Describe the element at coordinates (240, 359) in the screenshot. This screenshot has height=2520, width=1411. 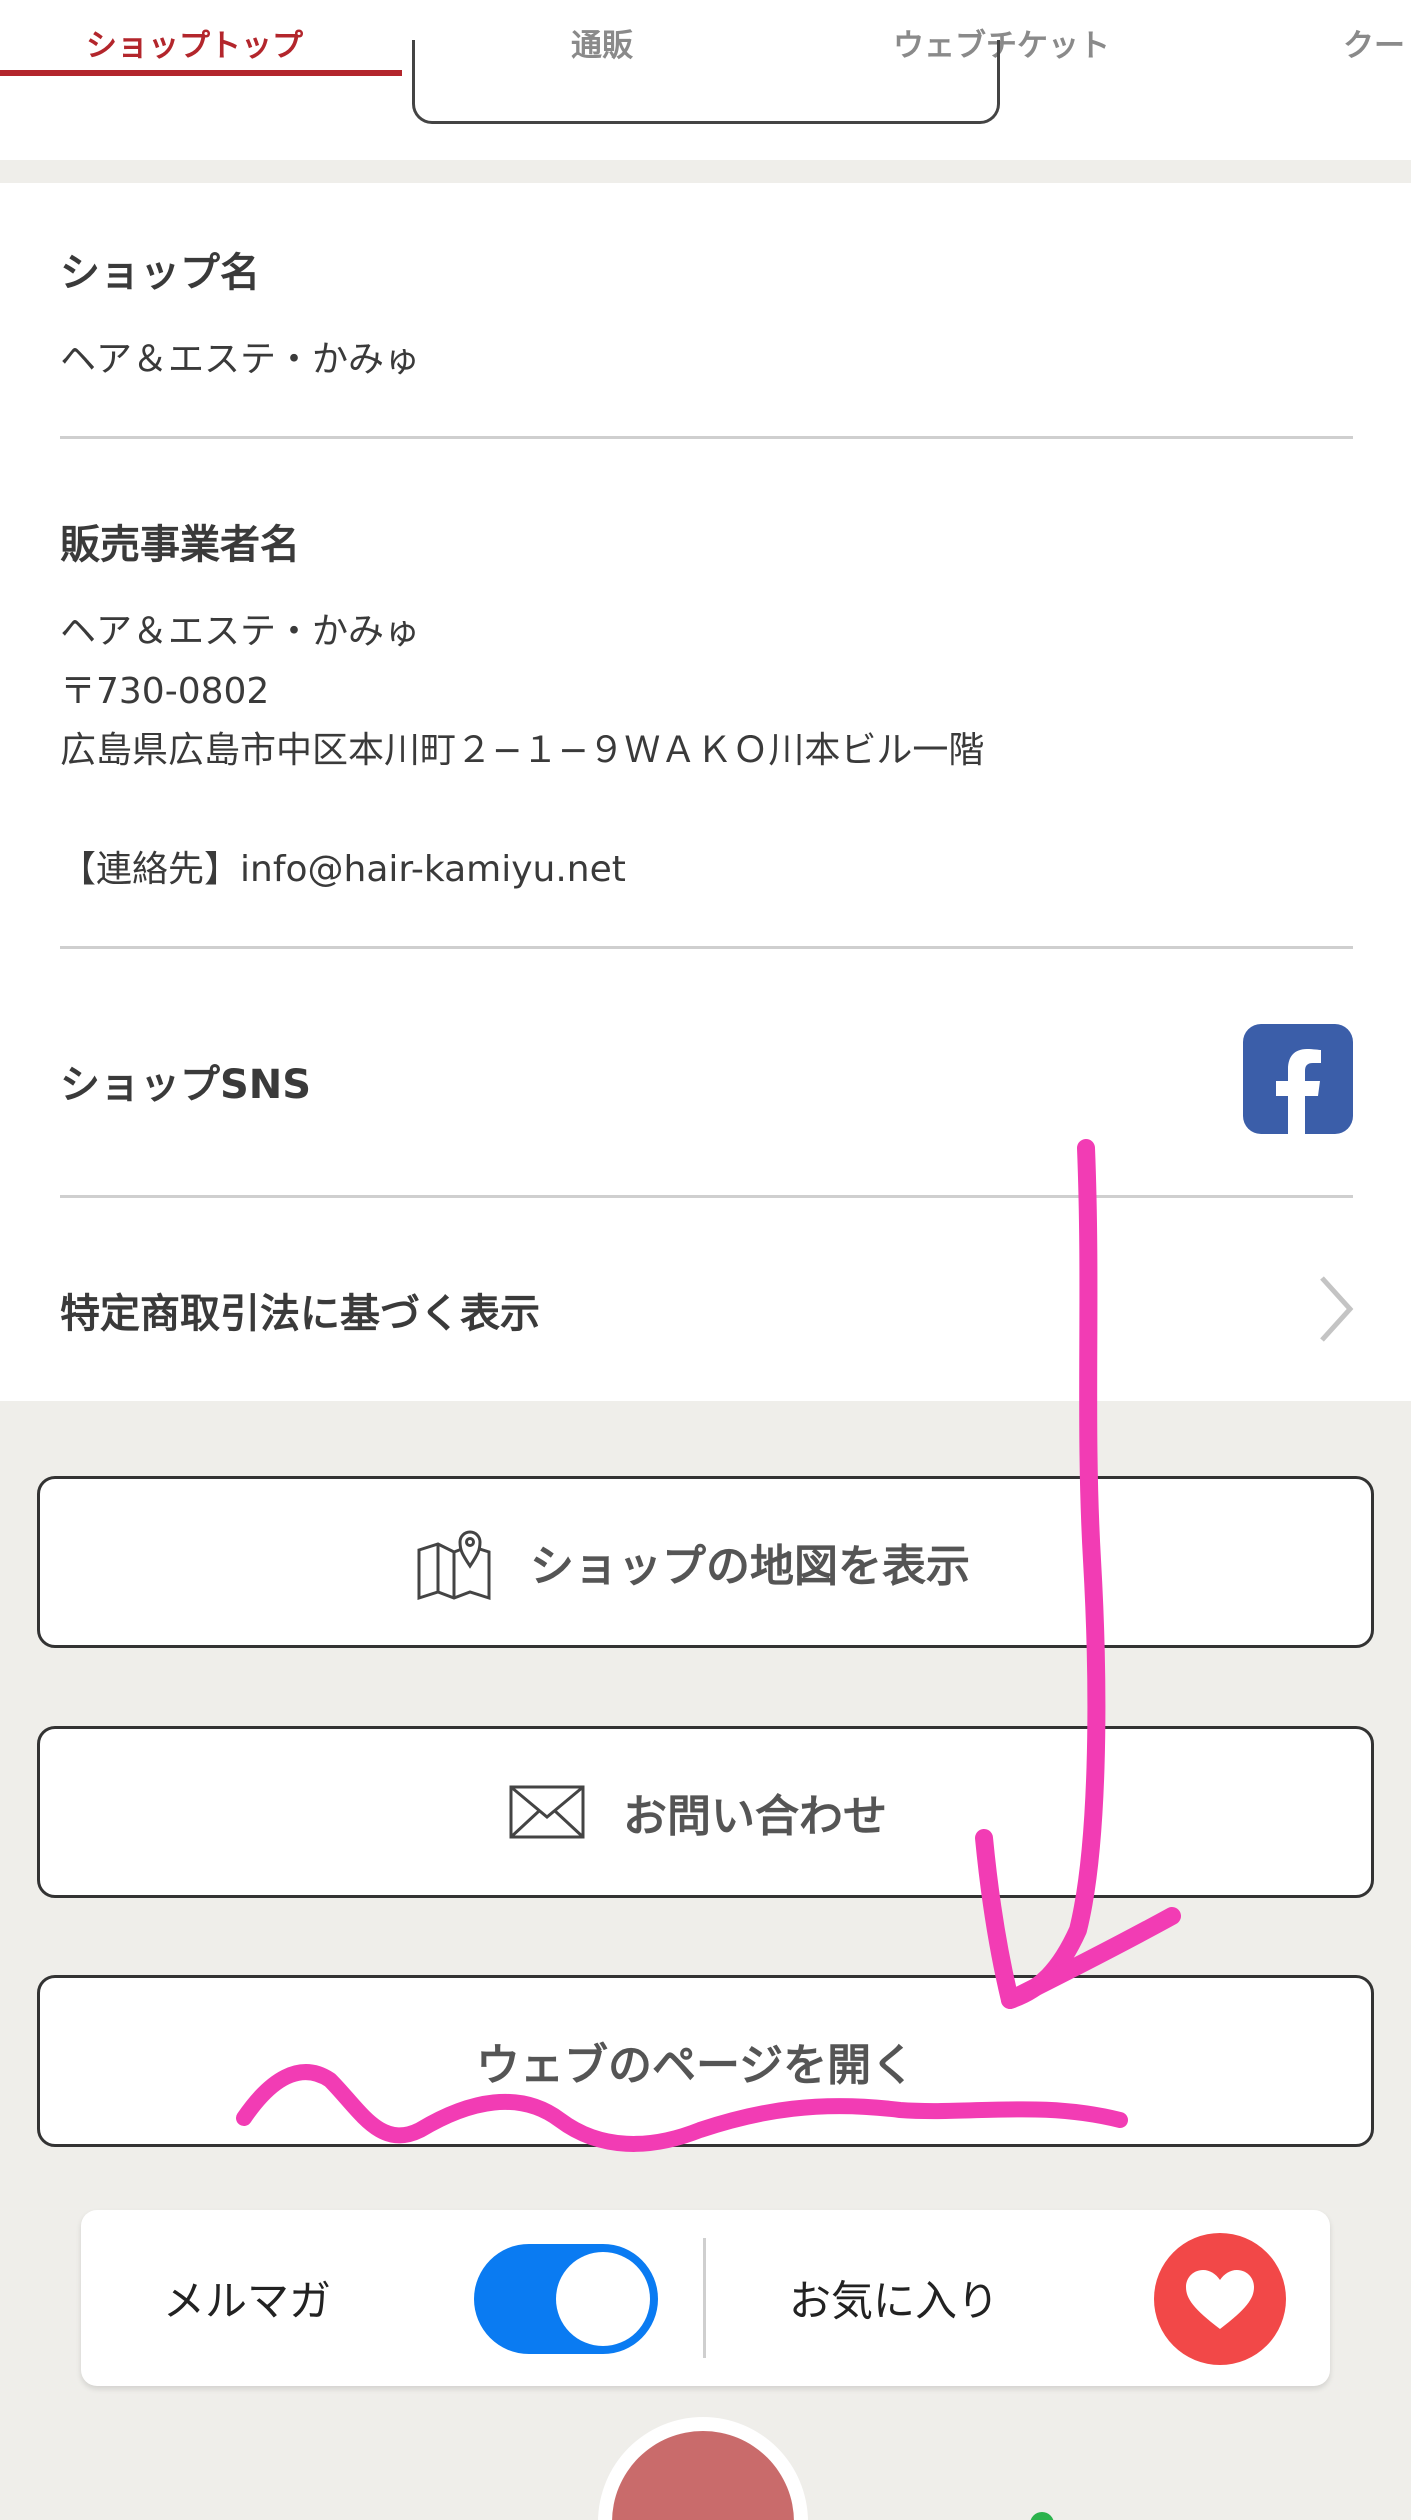
I see `shop-name-value: ヘア＆エステ・かみゅ` at that location.